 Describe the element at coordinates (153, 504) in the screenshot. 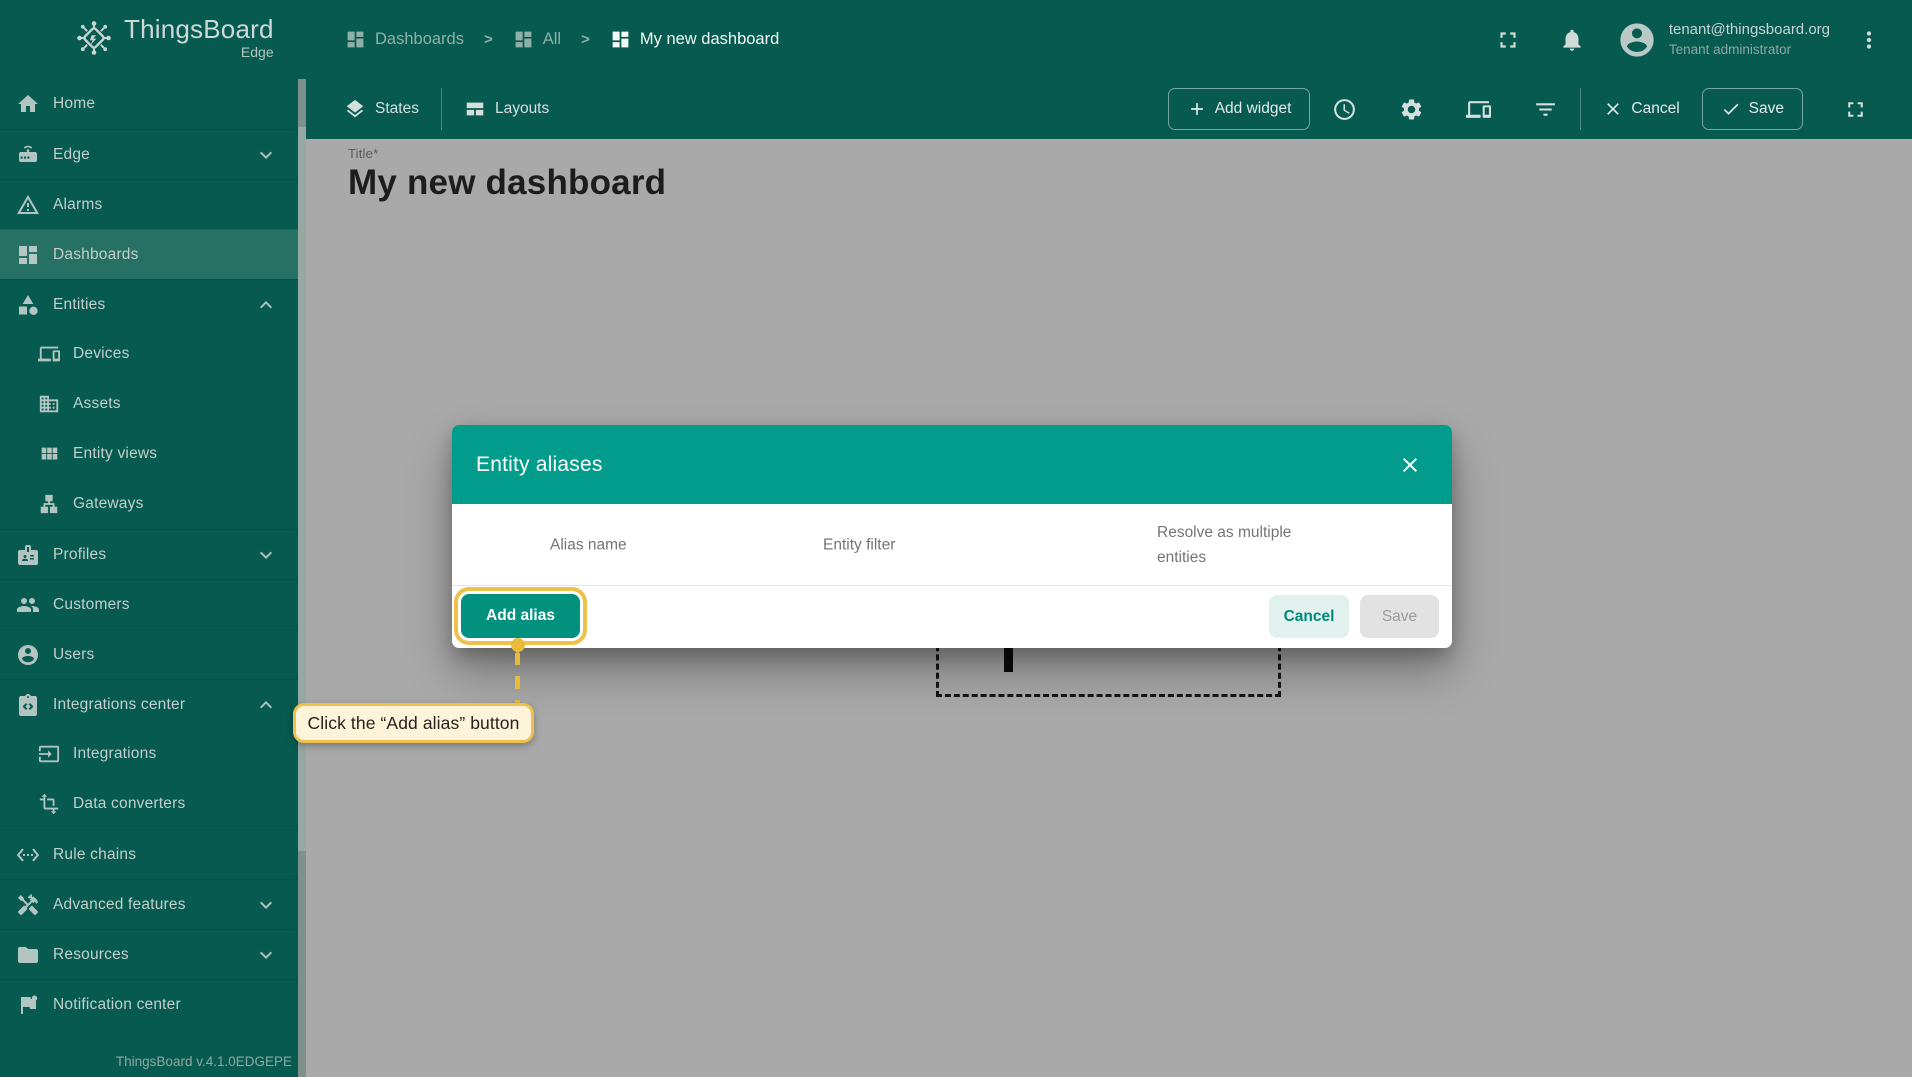

I see `sidebar-item-gateways: Gateways` at that location.